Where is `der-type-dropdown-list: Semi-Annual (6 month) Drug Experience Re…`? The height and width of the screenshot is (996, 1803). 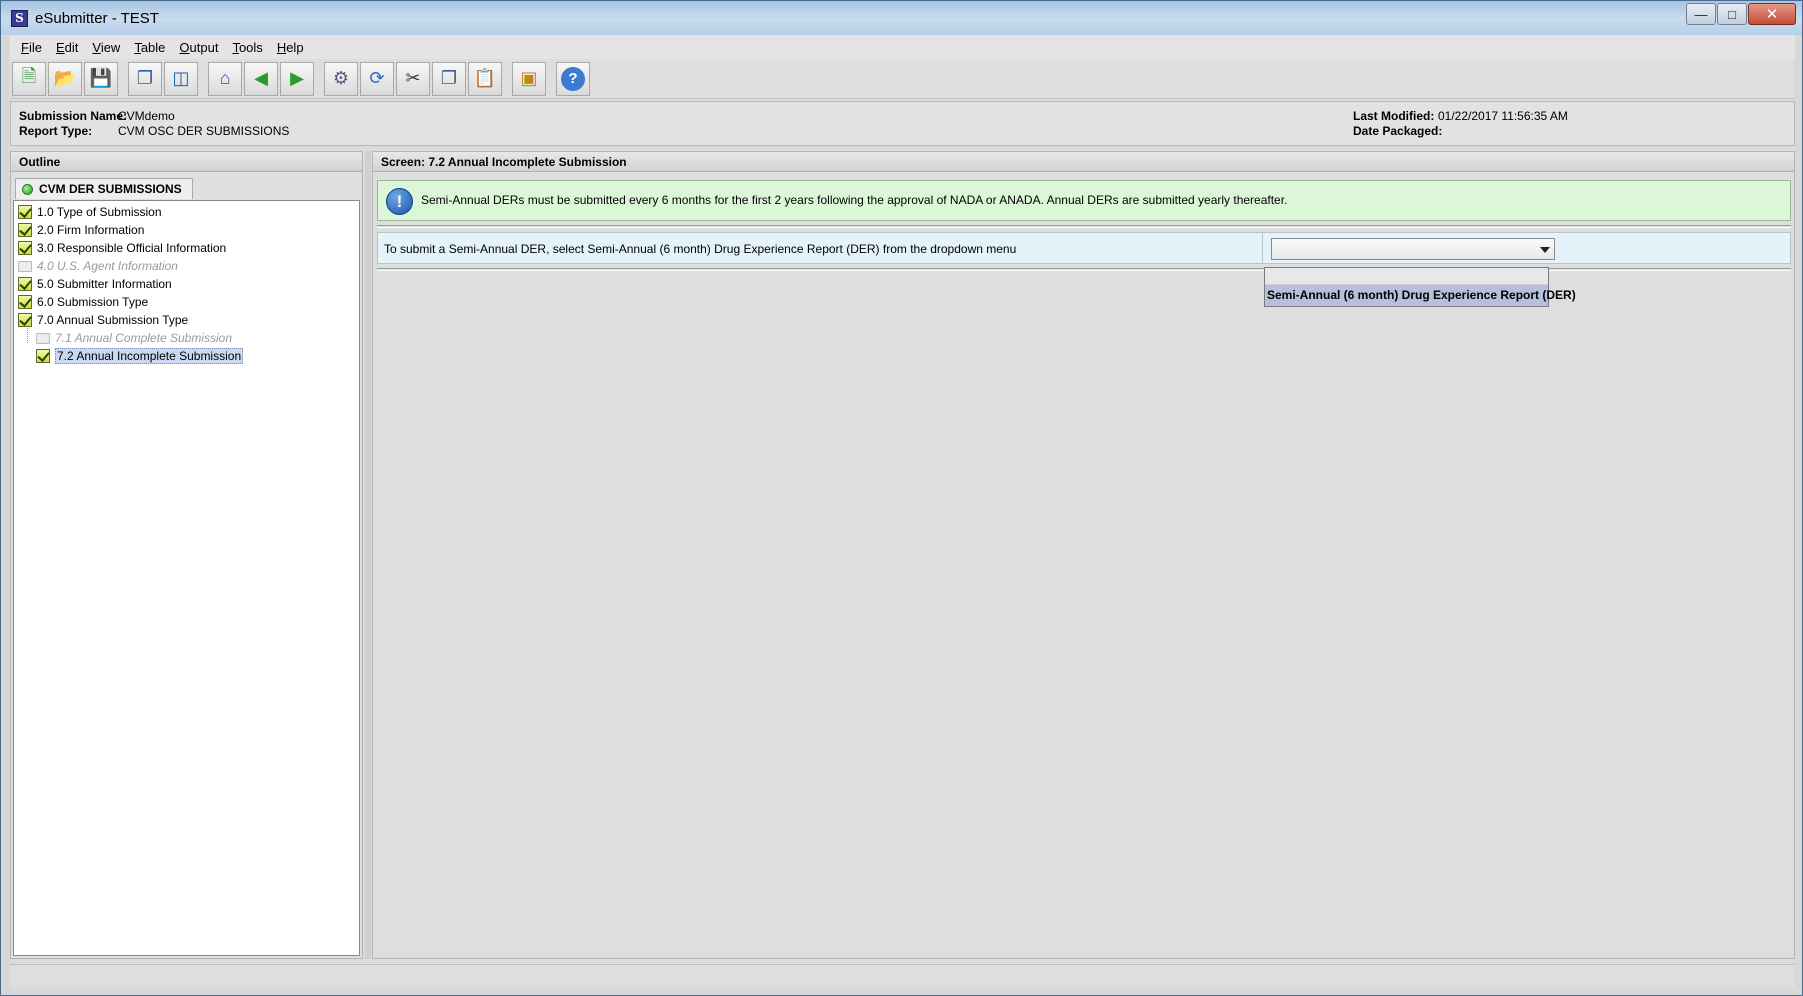
der-type-dropdown-list: Semi-Annual (6 month) Drug Experience Re… is located at coordinates (1420, 287).